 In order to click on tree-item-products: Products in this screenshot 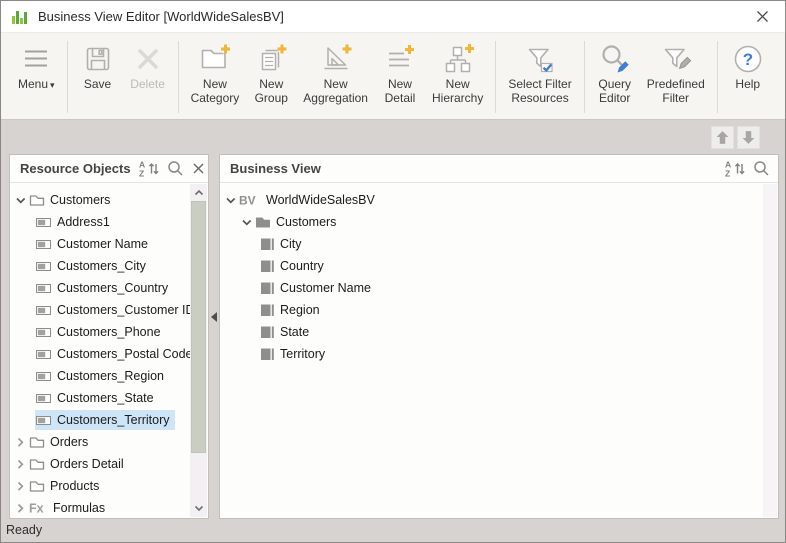, I will do `click(100, 486)`.